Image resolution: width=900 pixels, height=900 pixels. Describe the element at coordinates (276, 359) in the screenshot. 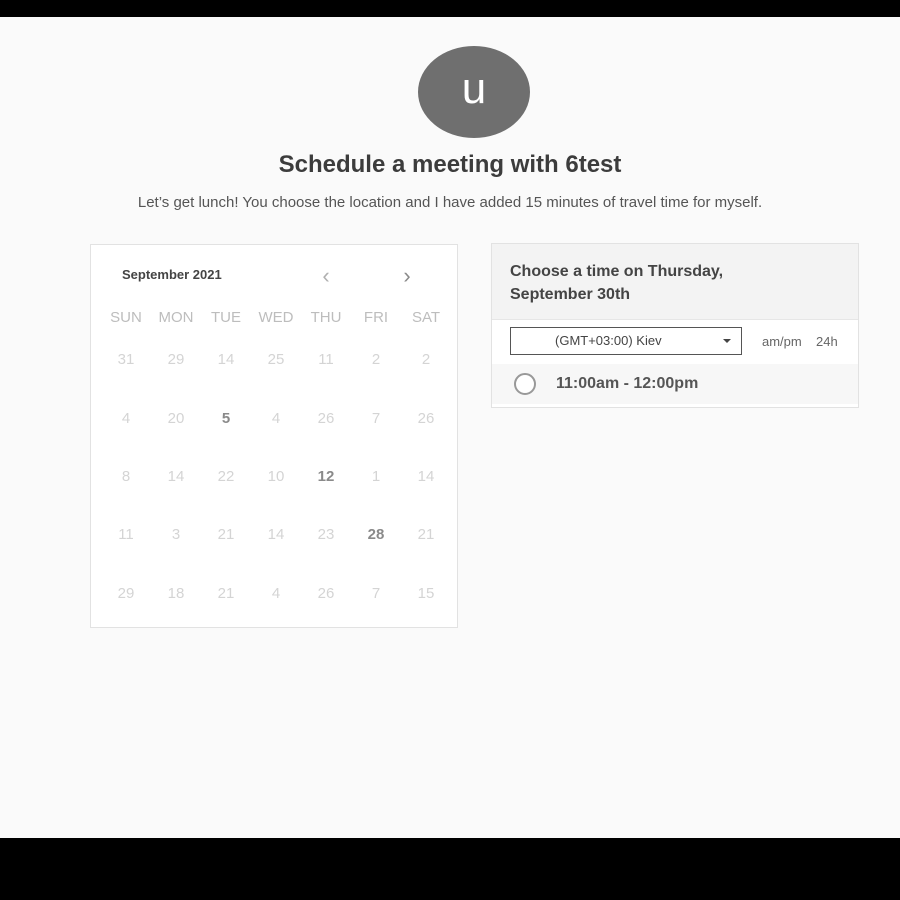

I see `calendar-day: 25` at that location.